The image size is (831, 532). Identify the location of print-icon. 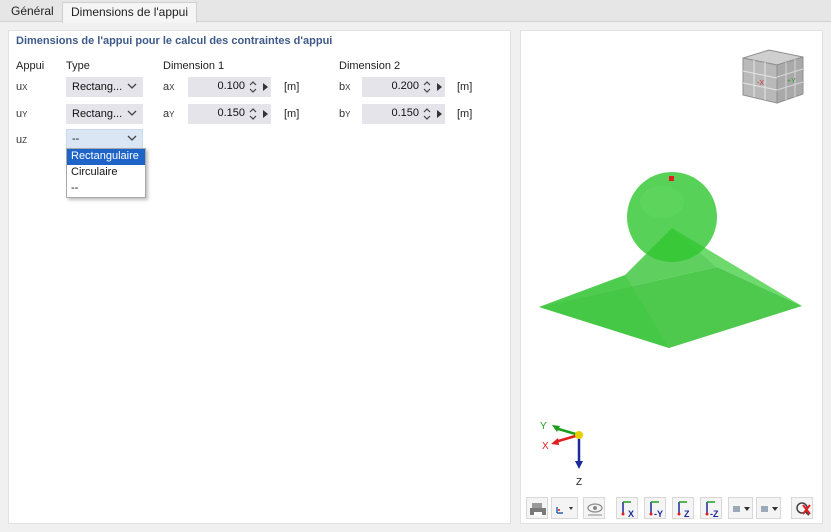
(537, 508).